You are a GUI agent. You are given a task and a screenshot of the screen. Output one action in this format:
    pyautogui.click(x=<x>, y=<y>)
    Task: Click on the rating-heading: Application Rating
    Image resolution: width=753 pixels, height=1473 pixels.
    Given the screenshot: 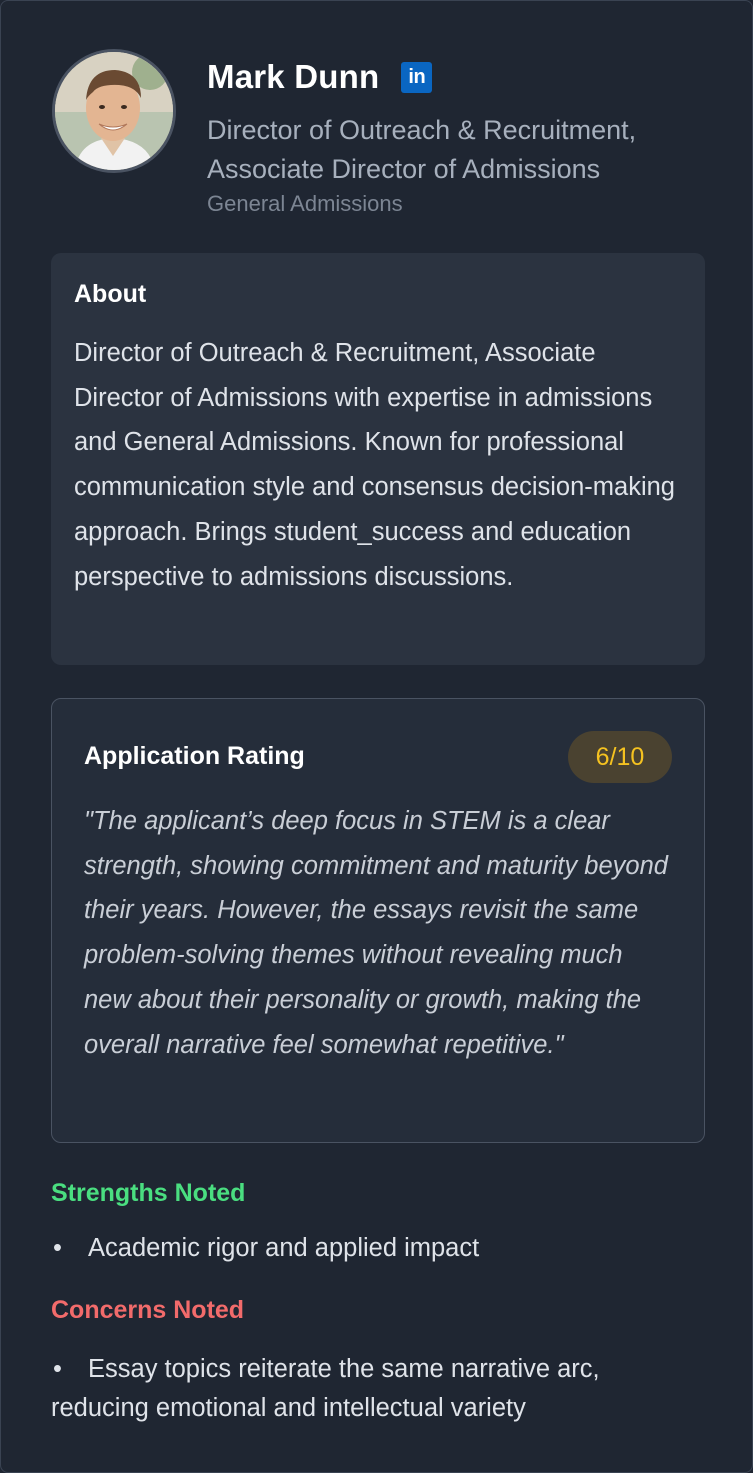 What is the action you would take?
    pyautogui.click(x=194, y=756)
    